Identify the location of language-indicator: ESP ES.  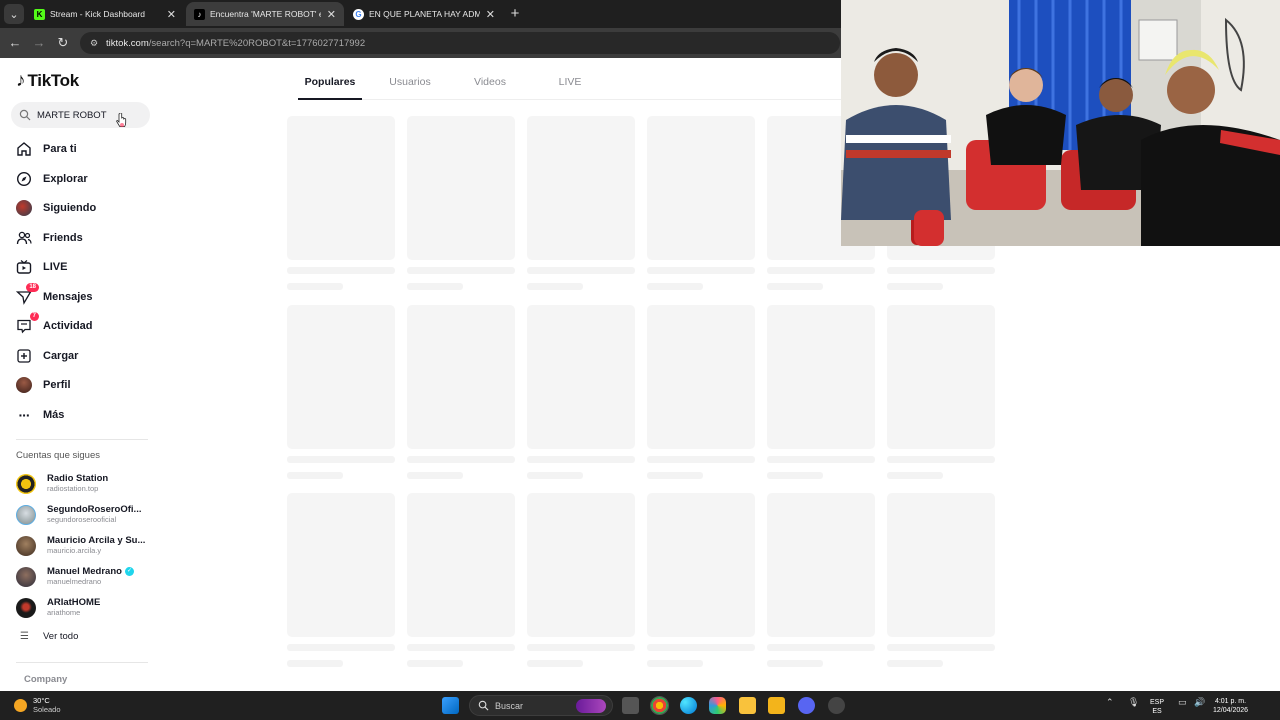
(1157, 707).